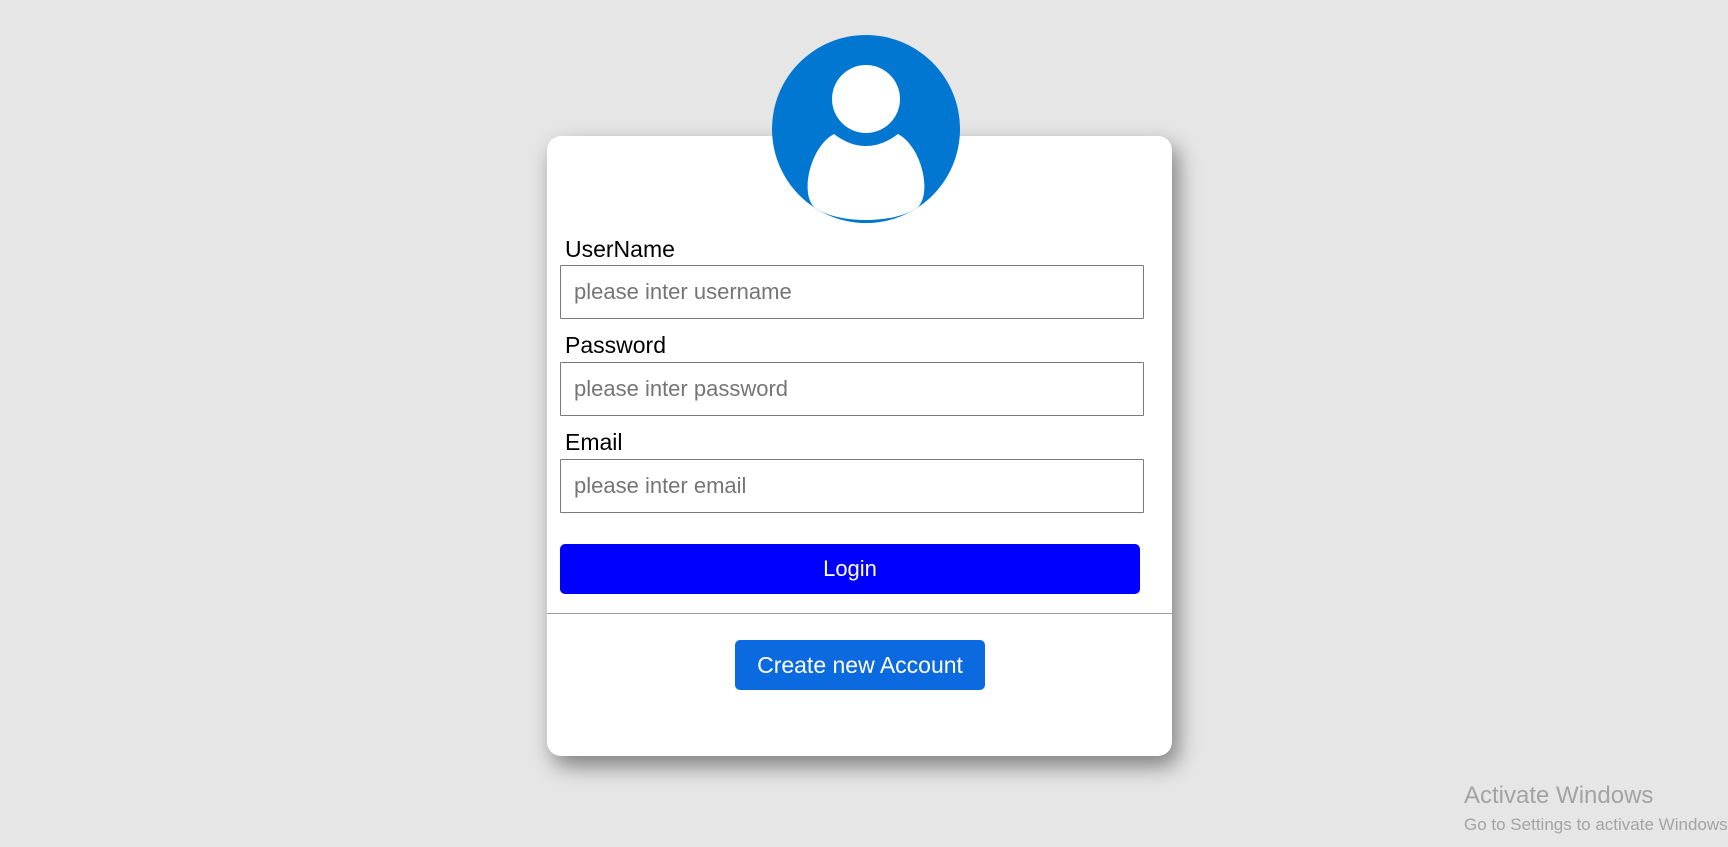 Image resolution: width=1728 pixels, height=847 pixels. What do you see at coordinates (615, 345) in the screenshot?
I see `password-label: Password` at bounding box center [615, 345].